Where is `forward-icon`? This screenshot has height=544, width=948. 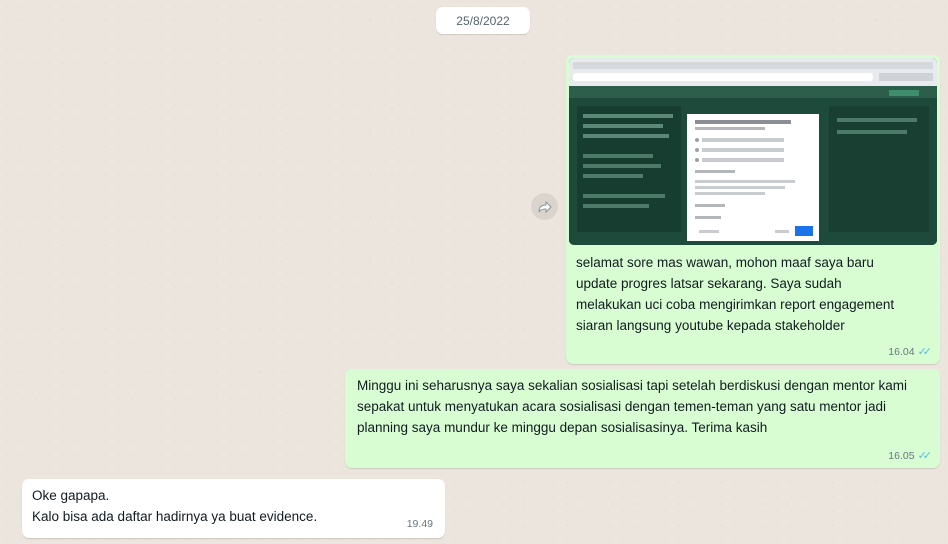
forward-icon is located at coordinates (545, 206).